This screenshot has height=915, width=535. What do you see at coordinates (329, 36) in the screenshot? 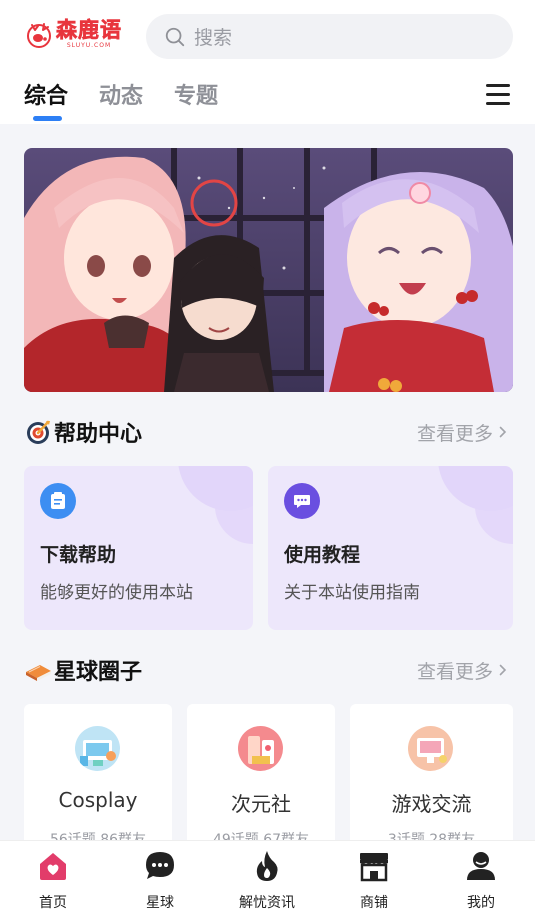
I see `search-input: 搜索` at bounding box center [329, 36].